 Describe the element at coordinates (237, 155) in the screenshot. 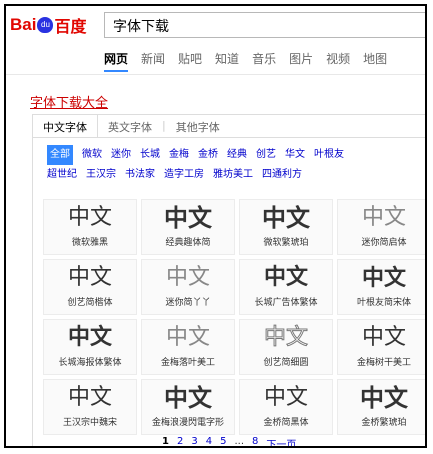

I see `category-item: 经典` at that location.